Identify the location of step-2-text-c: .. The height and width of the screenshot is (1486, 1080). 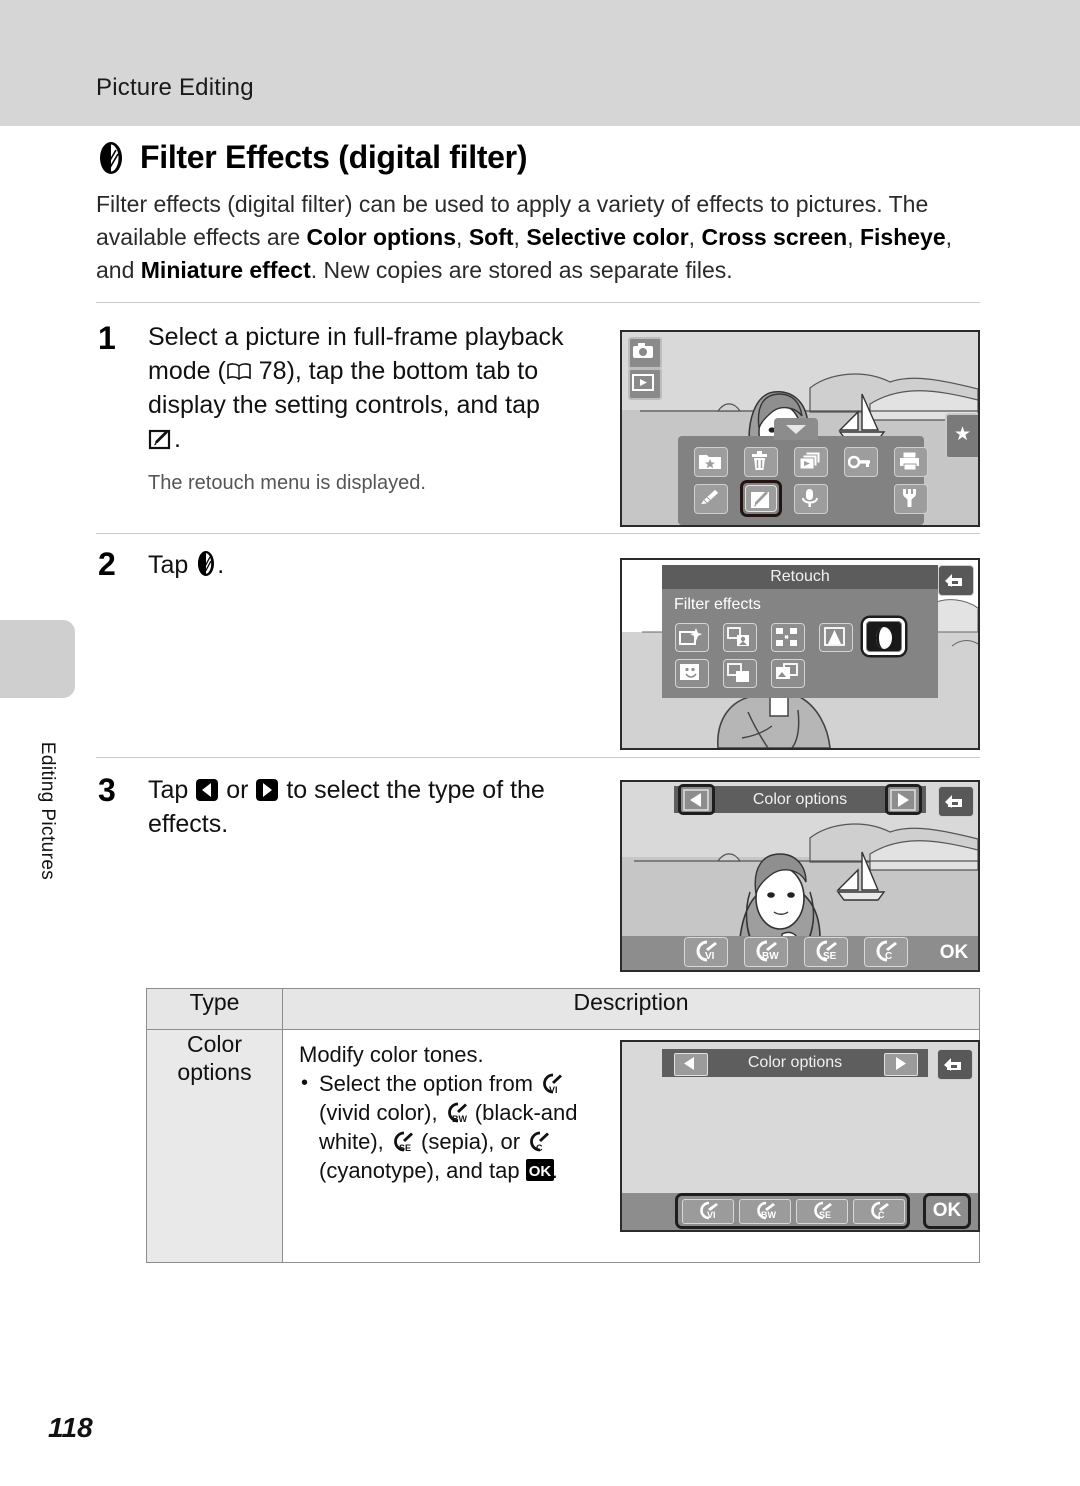
(221, 565).